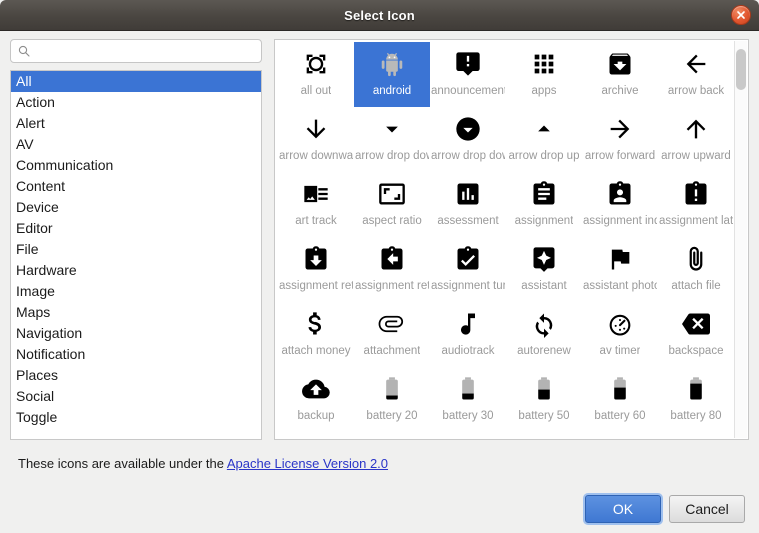 The height and width of the screenshot is (533, 759). Describe the element at coordinates (468, 156) in the screenshot. I see `icon-label: arrow drop down circle` at that location.